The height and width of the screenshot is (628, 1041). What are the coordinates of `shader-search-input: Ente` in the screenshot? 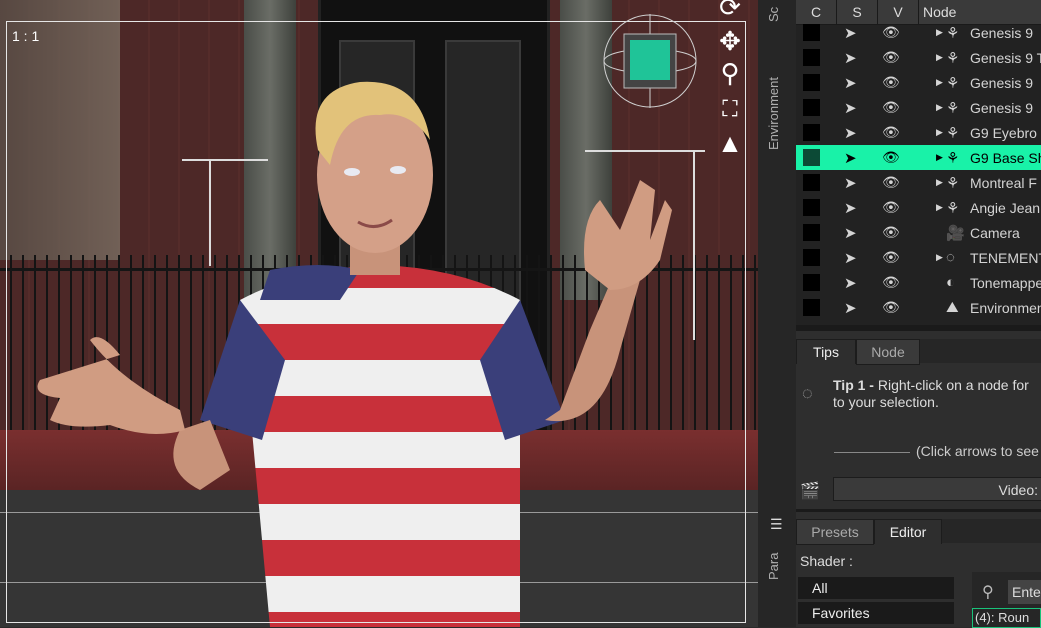 It's located at (1024, 592).